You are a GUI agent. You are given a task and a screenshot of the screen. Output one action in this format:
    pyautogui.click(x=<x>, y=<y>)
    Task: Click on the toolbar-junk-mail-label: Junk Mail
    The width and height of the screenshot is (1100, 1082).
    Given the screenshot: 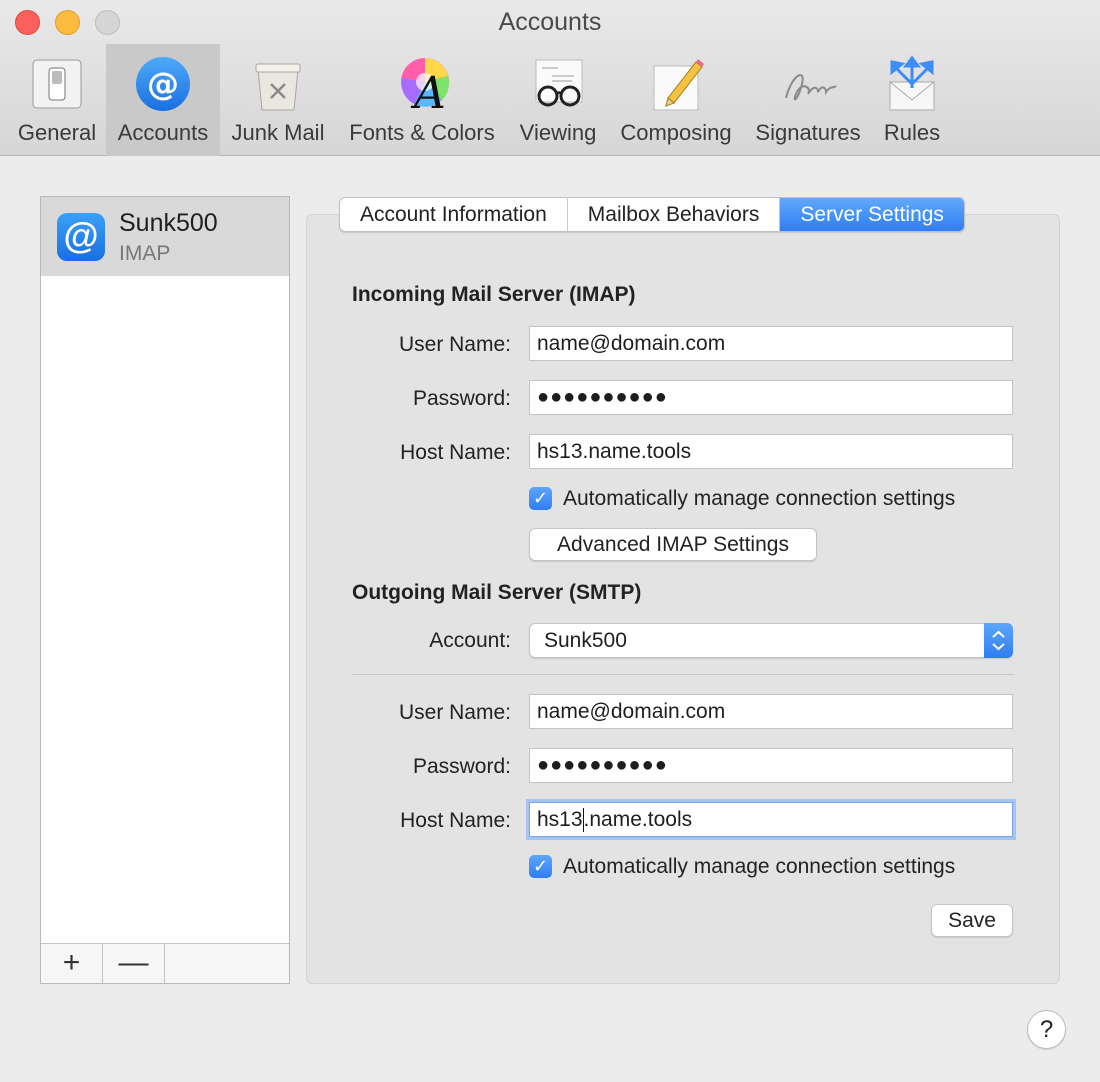 What is the action you would take?
    pyautogui.click(x=278, y=132)
    